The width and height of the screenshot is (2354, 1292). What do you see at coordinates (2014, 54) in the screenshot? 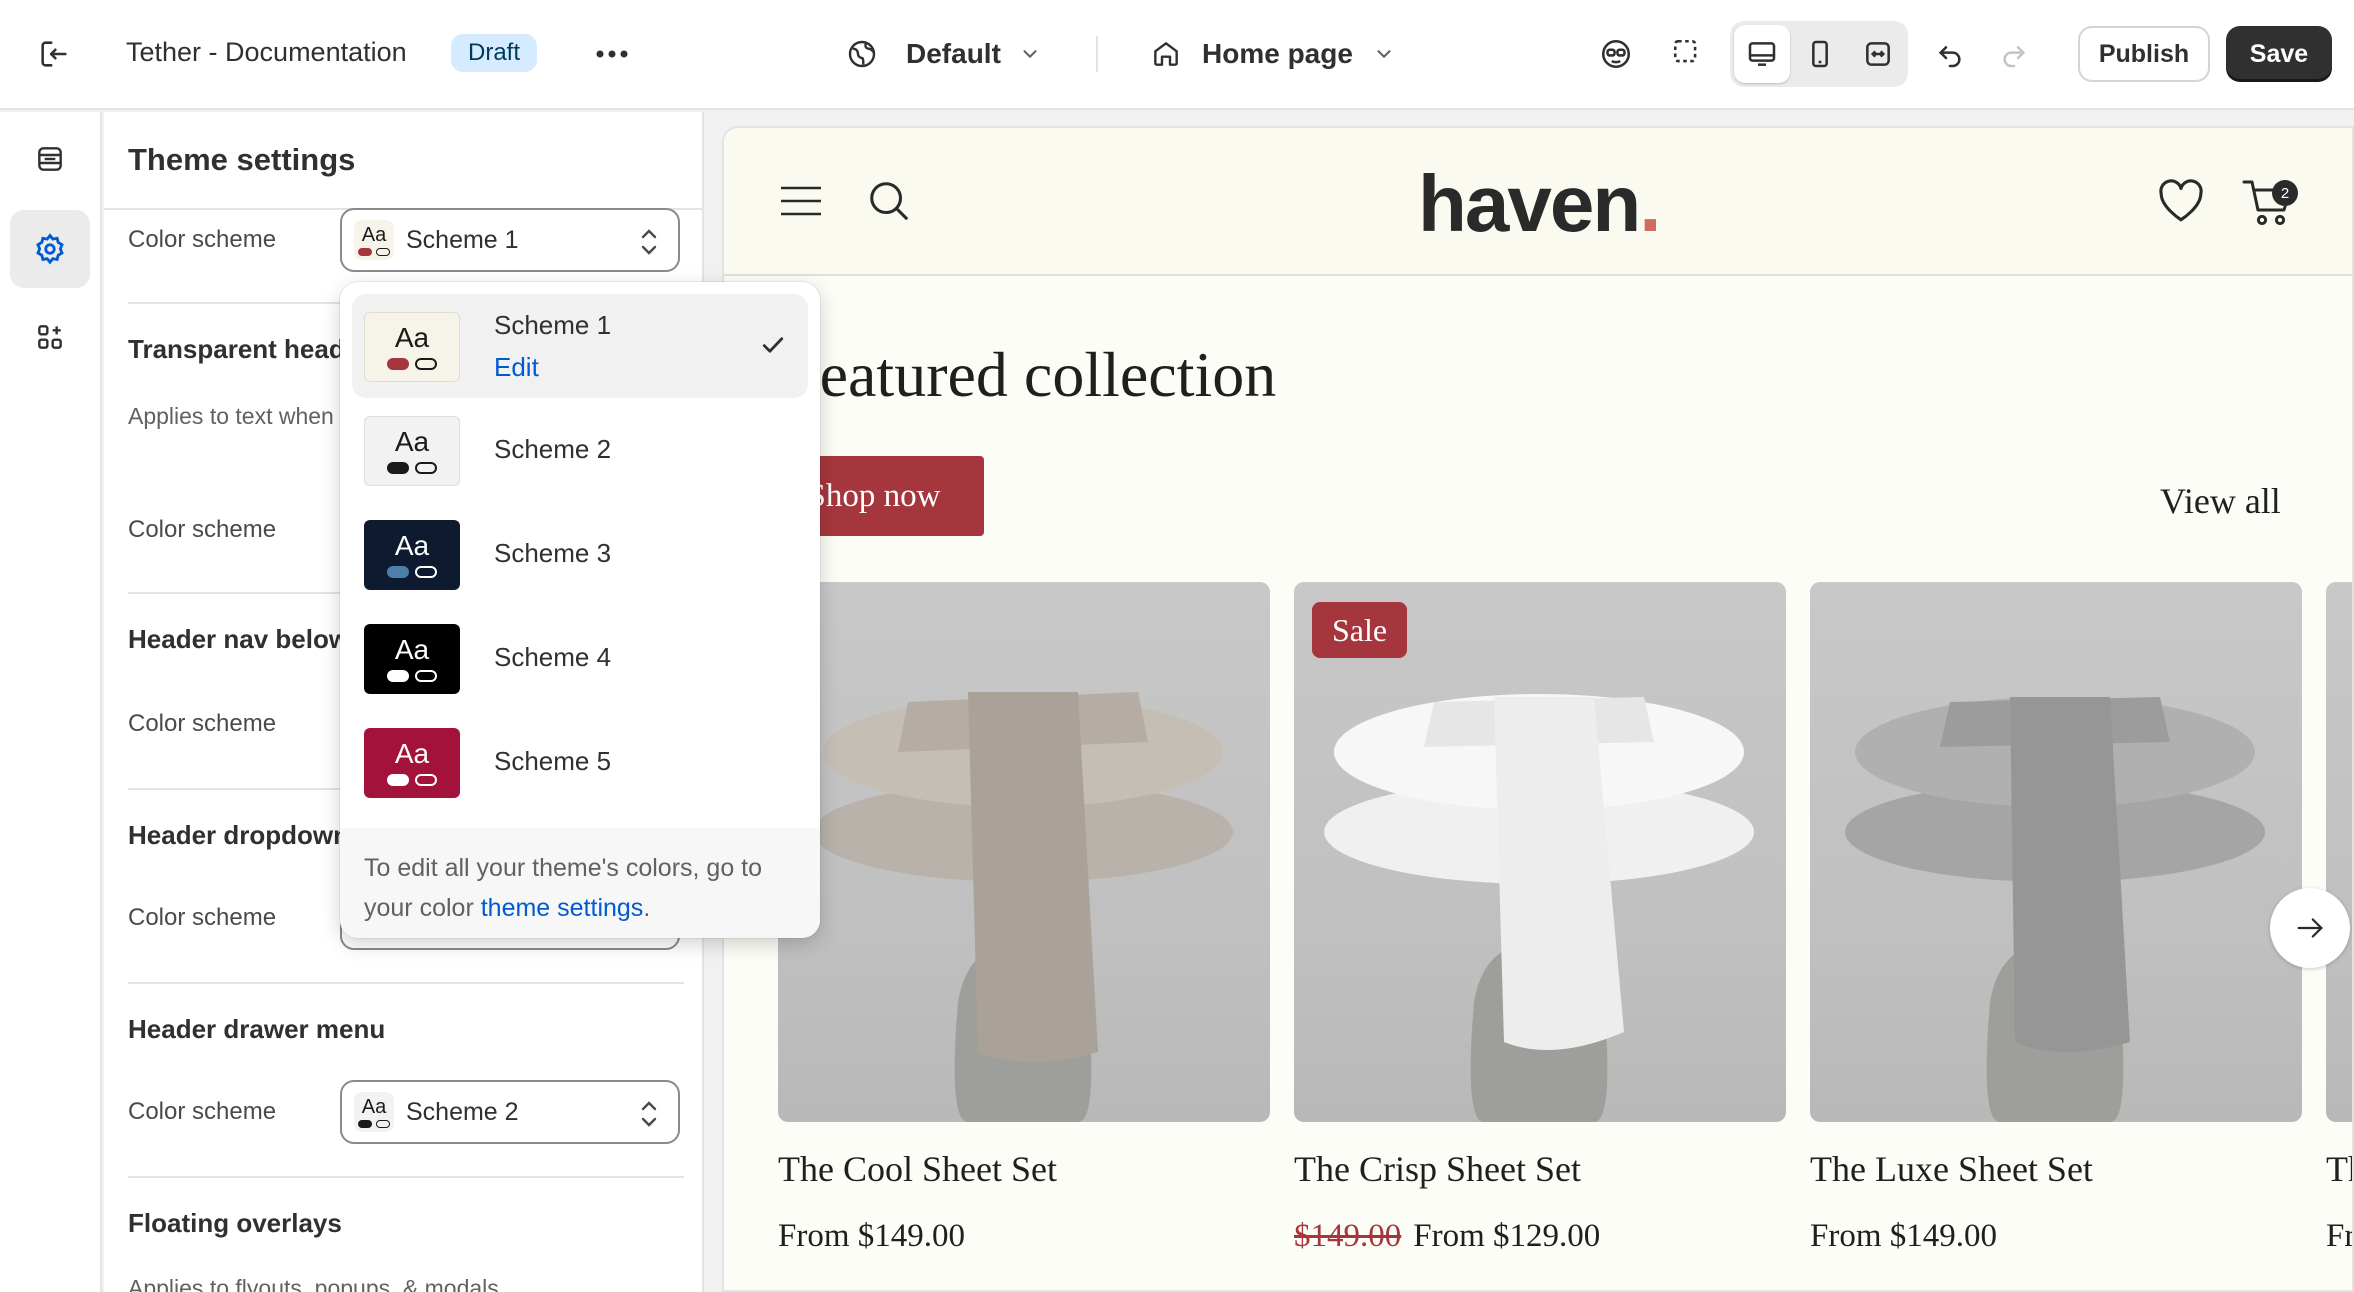
I see `redo-icon` at bounding box center [2014, 54].